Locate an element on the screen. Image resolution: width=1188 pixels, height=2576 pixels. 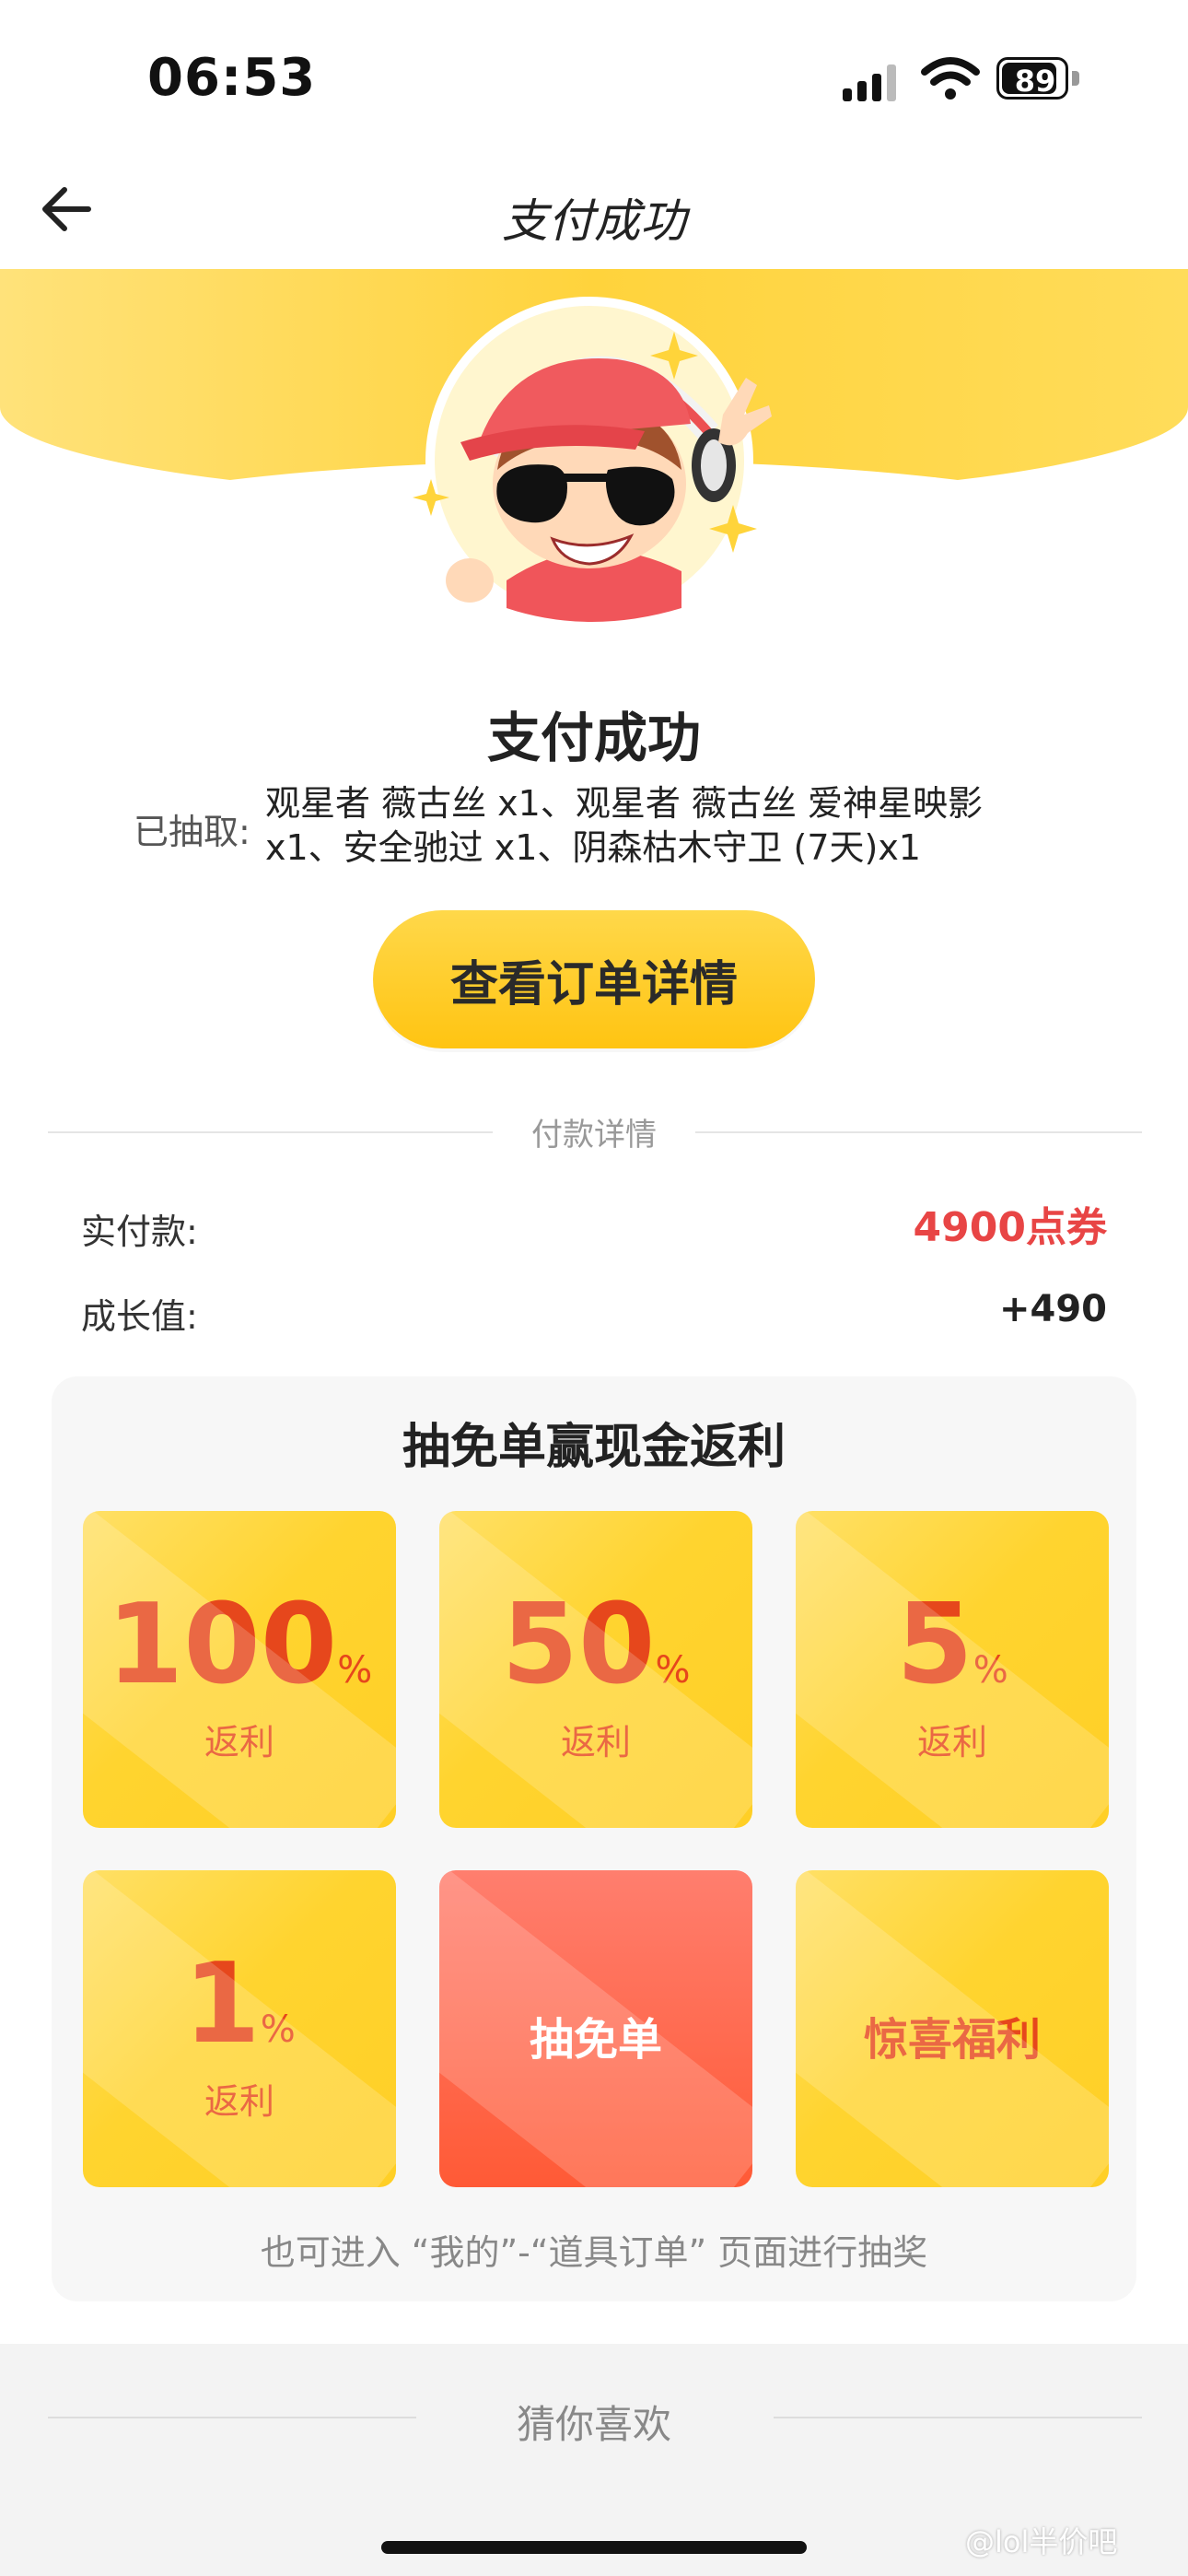
cashback-hint: 也可进入 “我的”-“道具订单” 页面进行抽奖 is located at coordinates (594, 2252).